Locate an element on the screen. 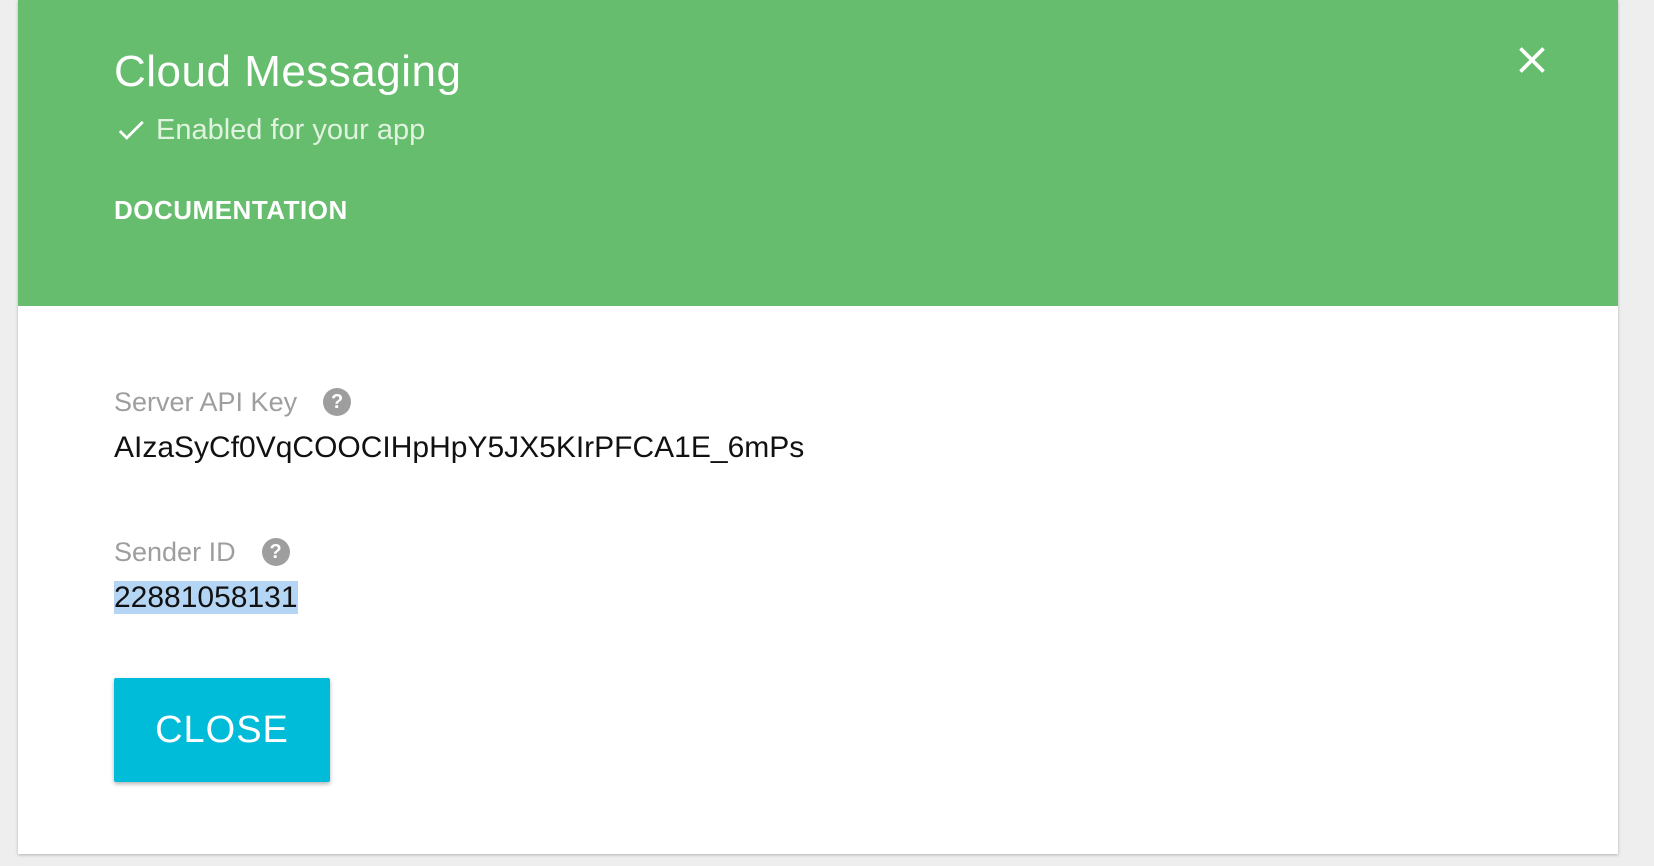 This screenshot has height=866, width=1654. sender-id-value: 22881058131 is located at coordinates (206, 598).